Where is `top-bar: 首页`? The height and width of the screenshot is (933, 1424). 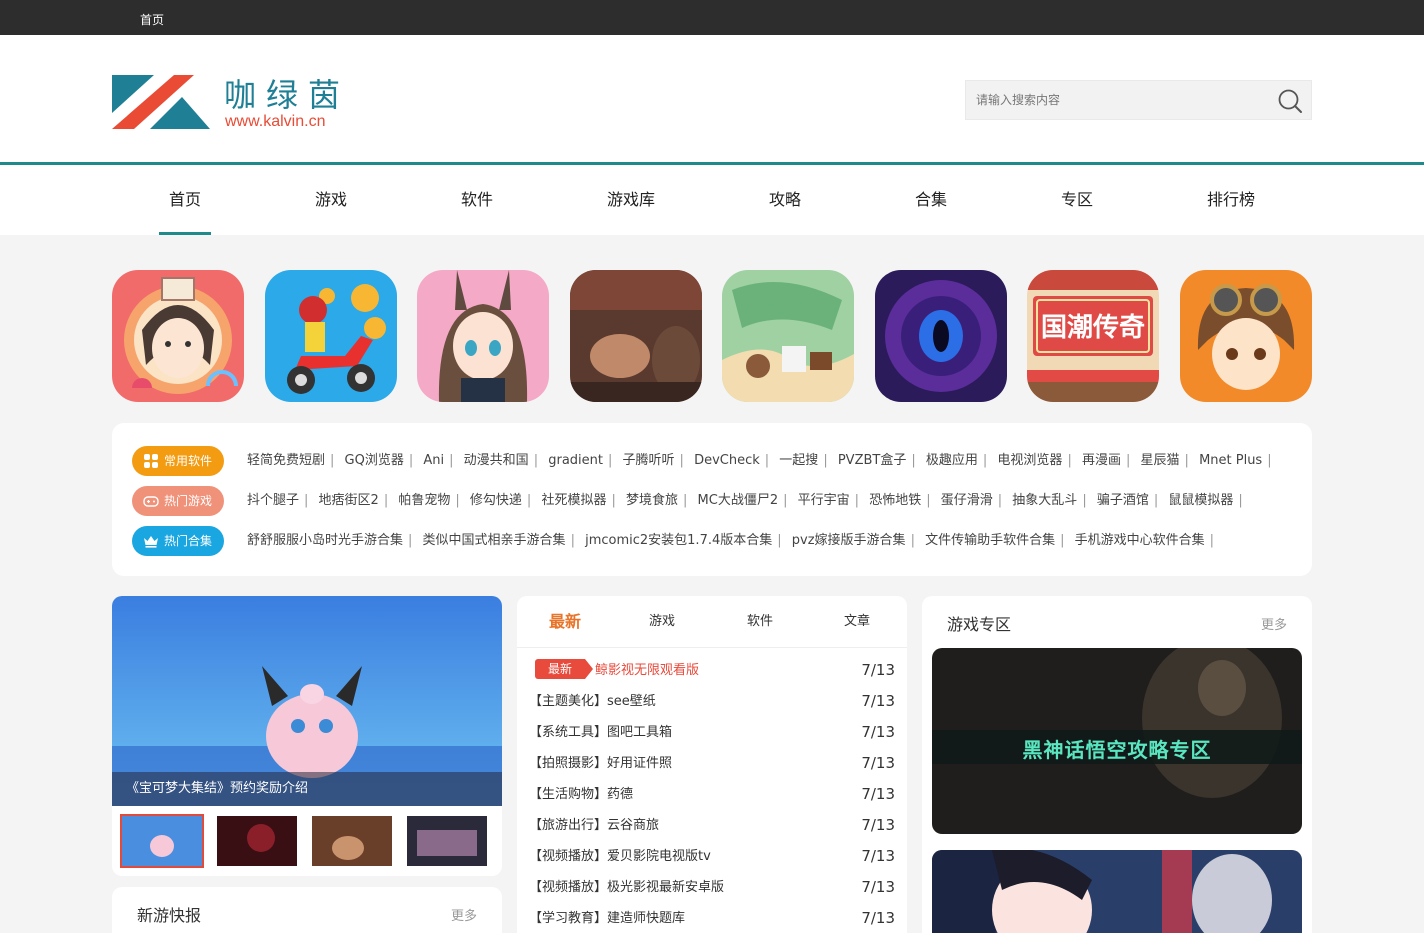
top-bar: 首页 is located at coordinates (712, 17).